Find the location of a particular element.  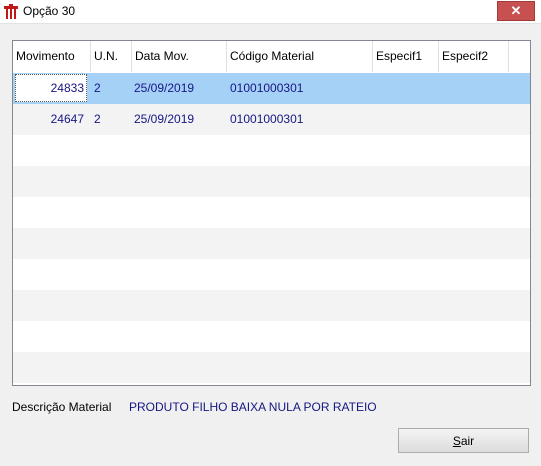

column-header-especif2: Especif2 is located at coordinates (474, 56).